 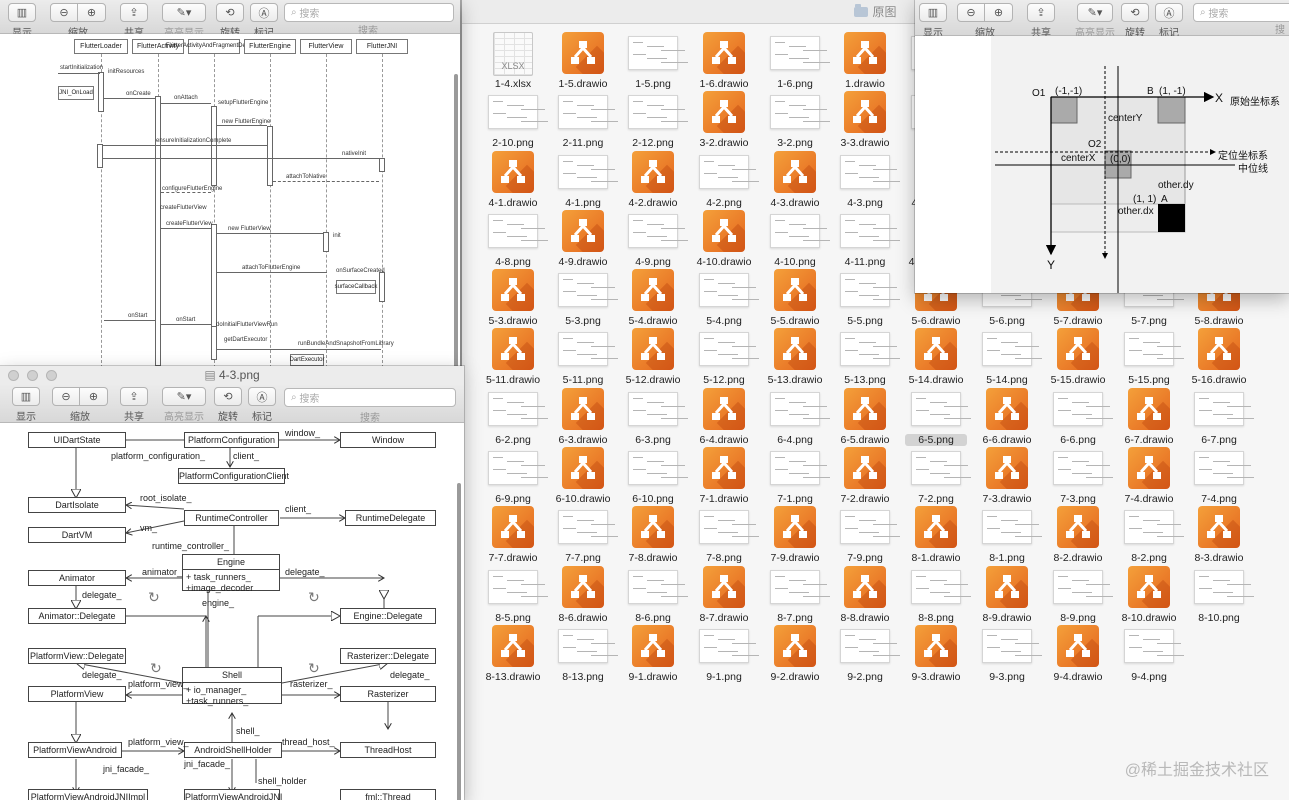 I want to click on file-item: 5-15.drawio, so click(x=1078, y=357).